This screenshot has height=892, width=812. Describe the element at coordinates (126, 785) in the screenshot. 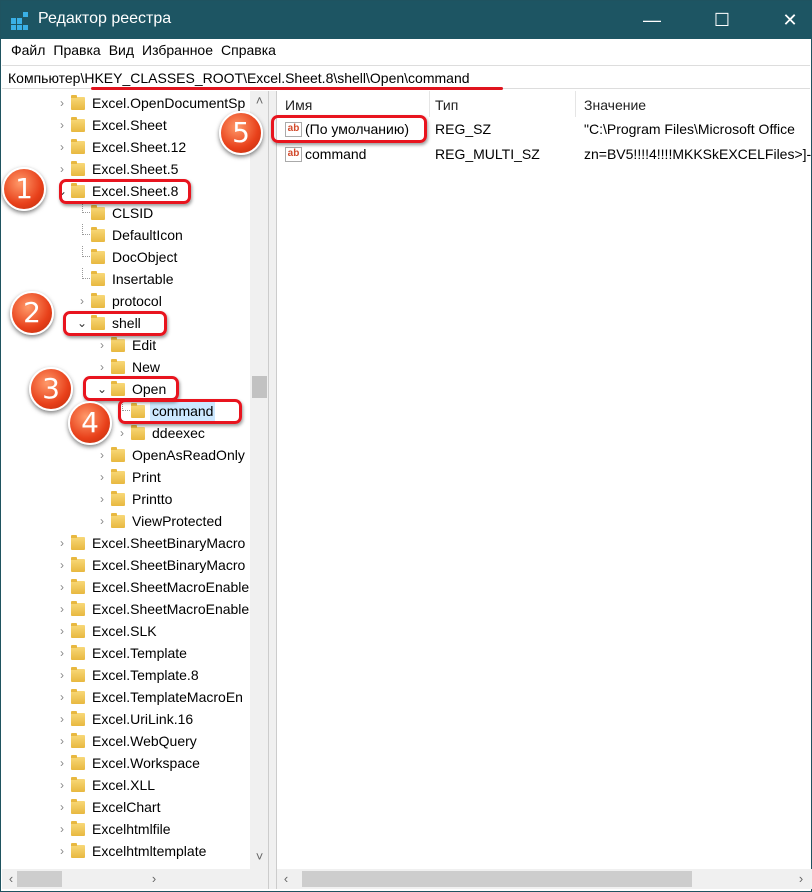

I see `tree-item: › Excel.XLL` at that location.